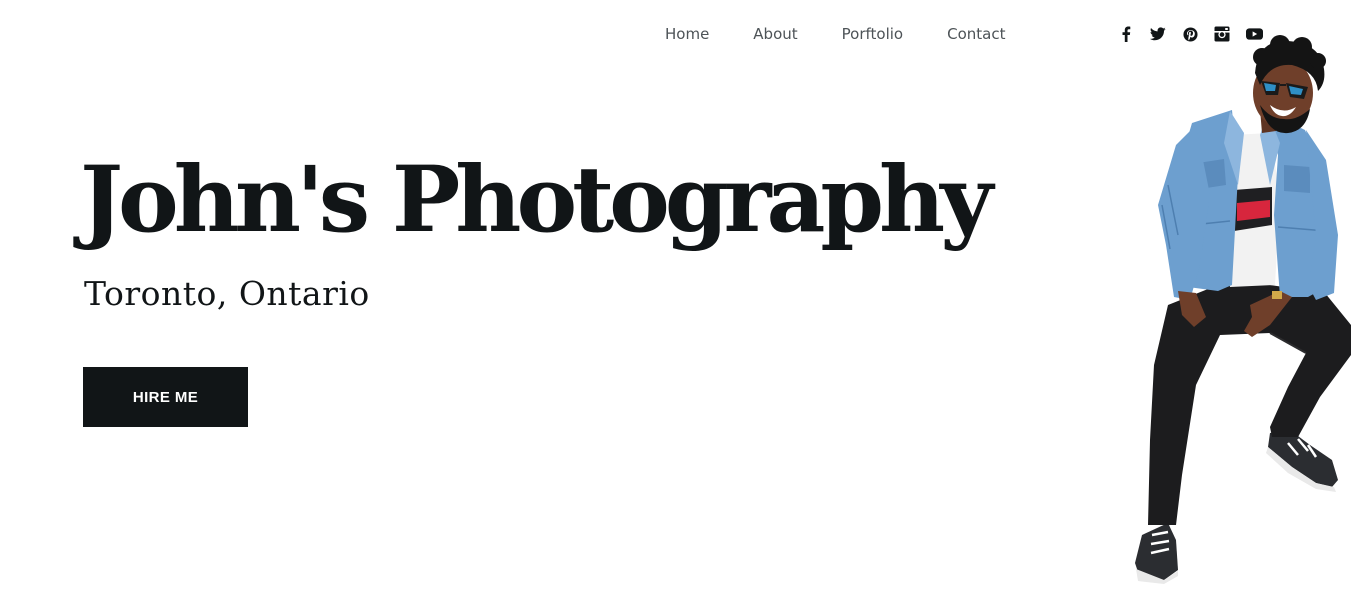 This screenshot has height=590, width=1351. What do you see at coordinates (872, 34) in the screenshot?
I see `nav-link-portfolio: Porftolio` at bounding box center [872, 34].